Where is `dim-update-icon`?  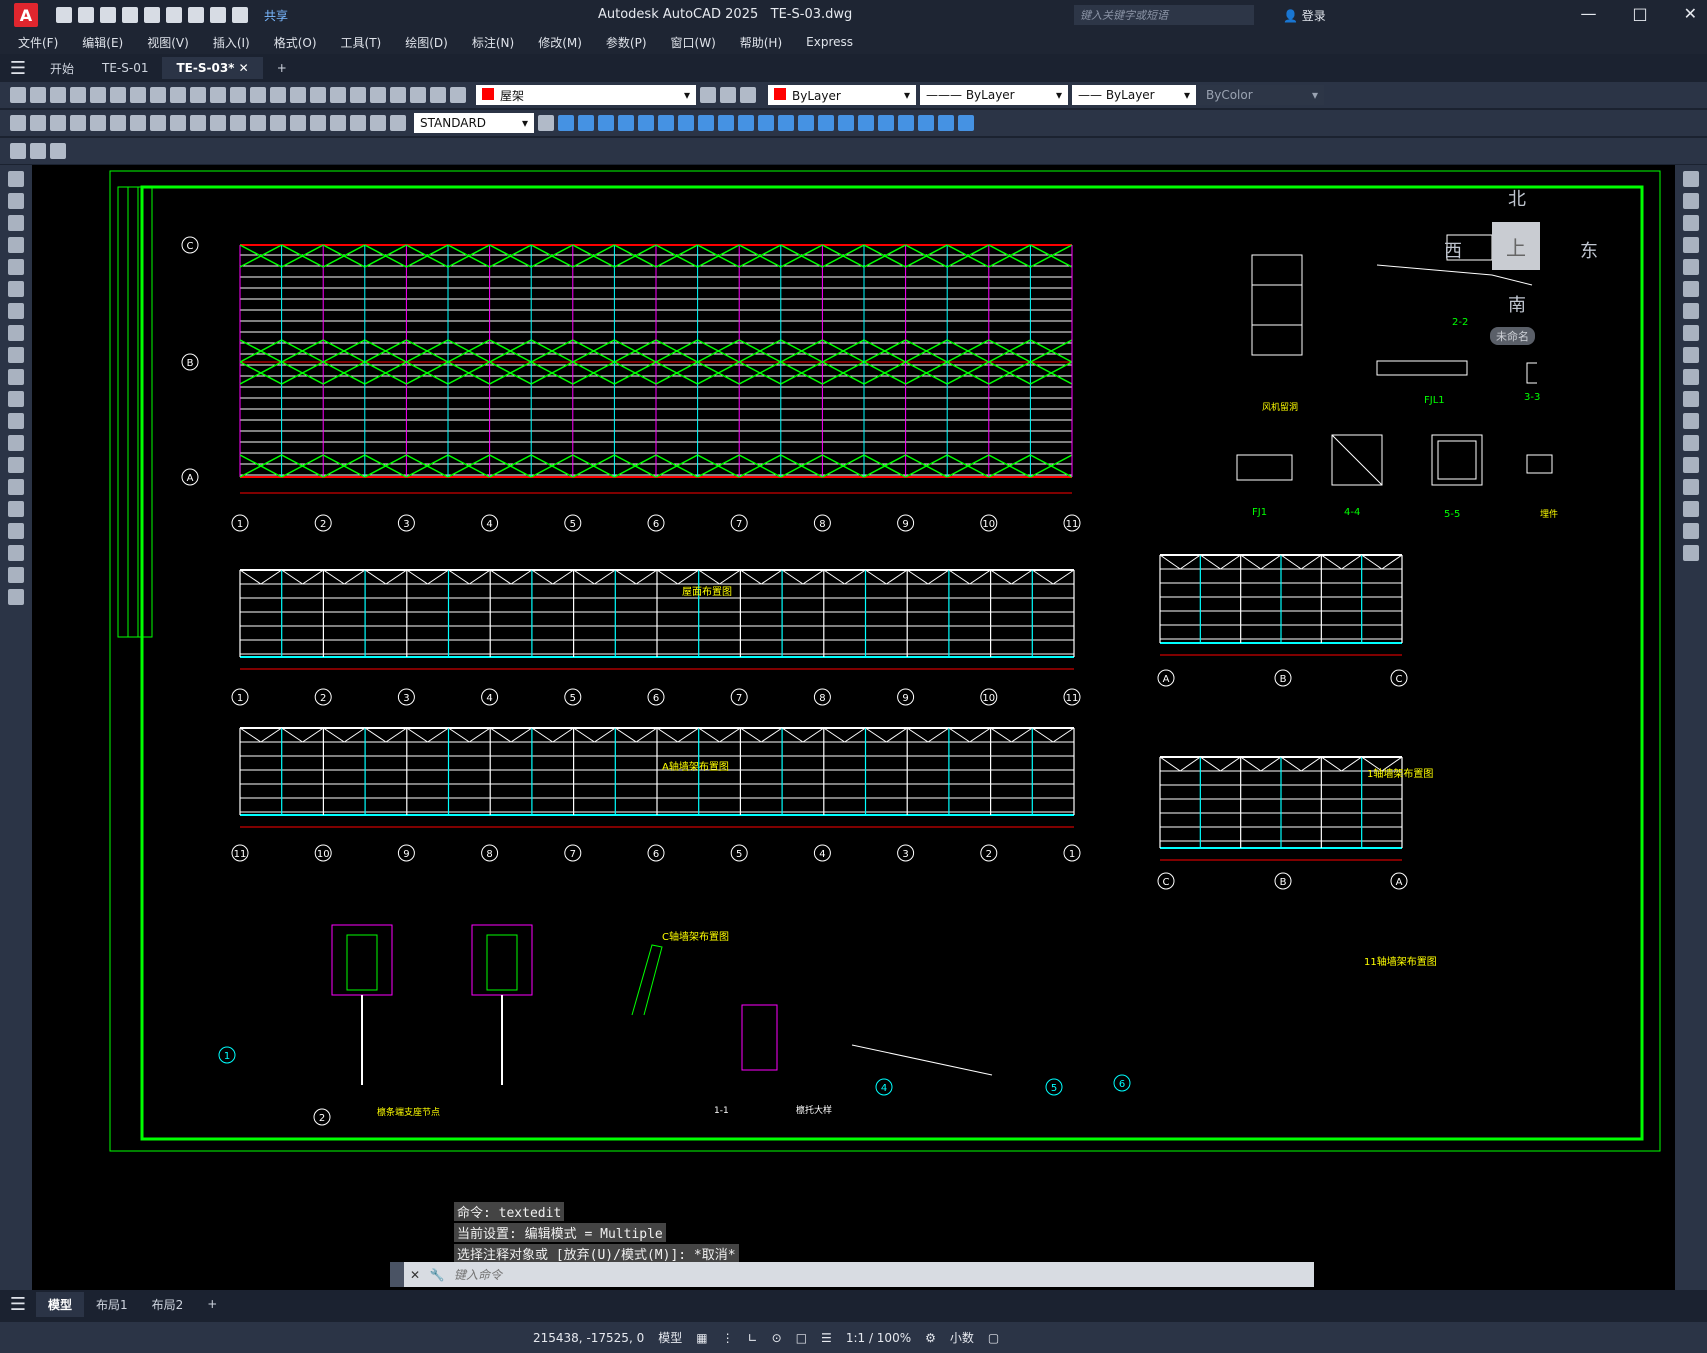 dim-update-icon is located at coordinates (398, 123).